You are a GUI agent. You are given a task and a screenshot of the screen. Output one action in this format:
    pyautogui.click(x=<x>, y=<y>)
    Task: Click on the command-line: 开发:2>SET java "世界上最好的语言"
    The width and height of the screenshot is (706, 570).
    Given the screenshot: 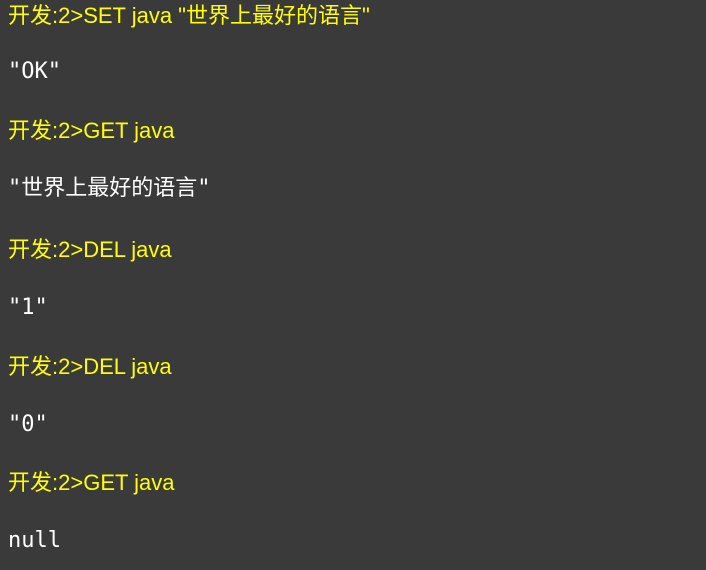 What is the action you would take?
    pyautogui.click(x=189, y=16)
    